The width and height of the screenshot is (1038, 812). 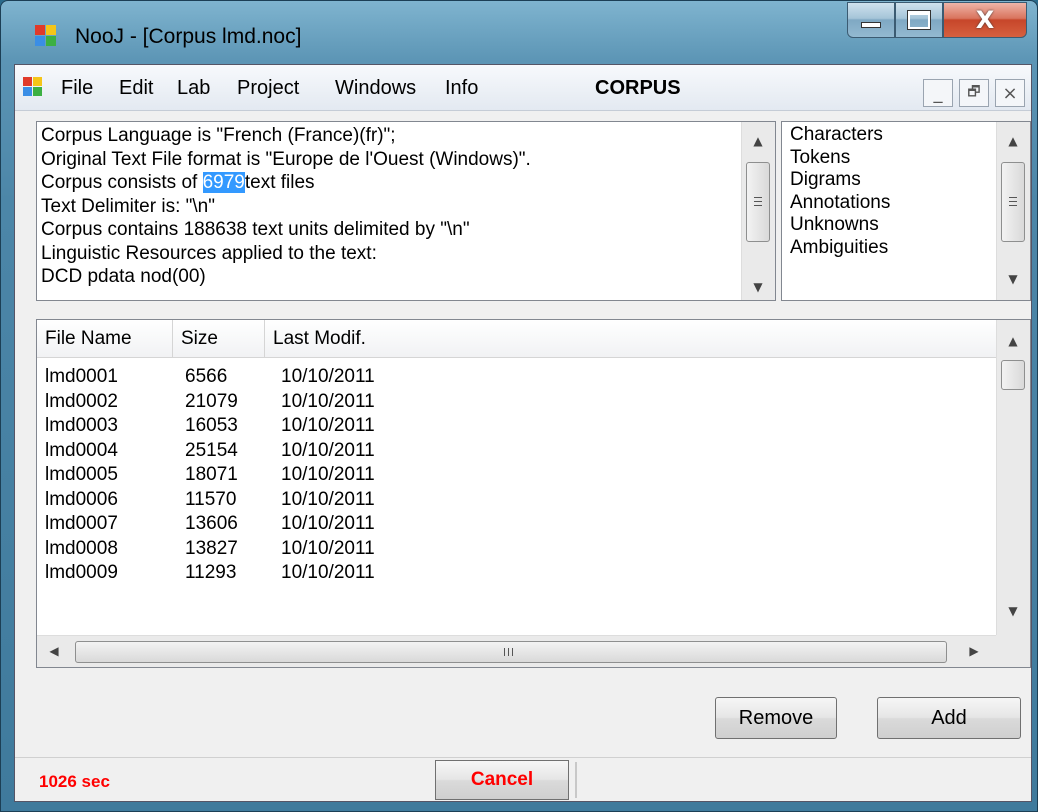 What do you see at coordinates (123, 276) in the screenshot?
I see `info-line: DCD pdata nod(00)` at bounding box center [123, 276].